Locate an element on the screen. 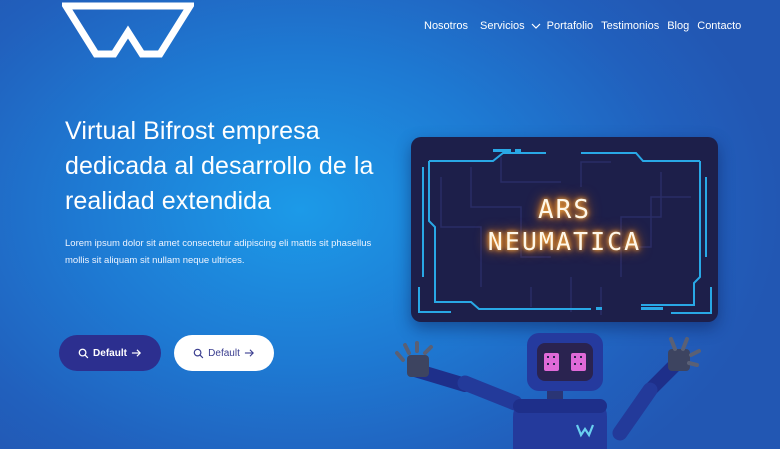 This screenshot has height=449, width=780. secondary-default-button: Default is located at coordinates (224, 353).